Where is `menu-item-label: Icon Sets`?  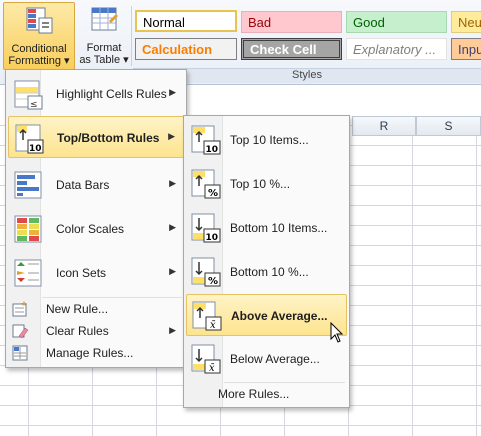 menu-item-label: Icon Sets is located at coordinates (81, 273).